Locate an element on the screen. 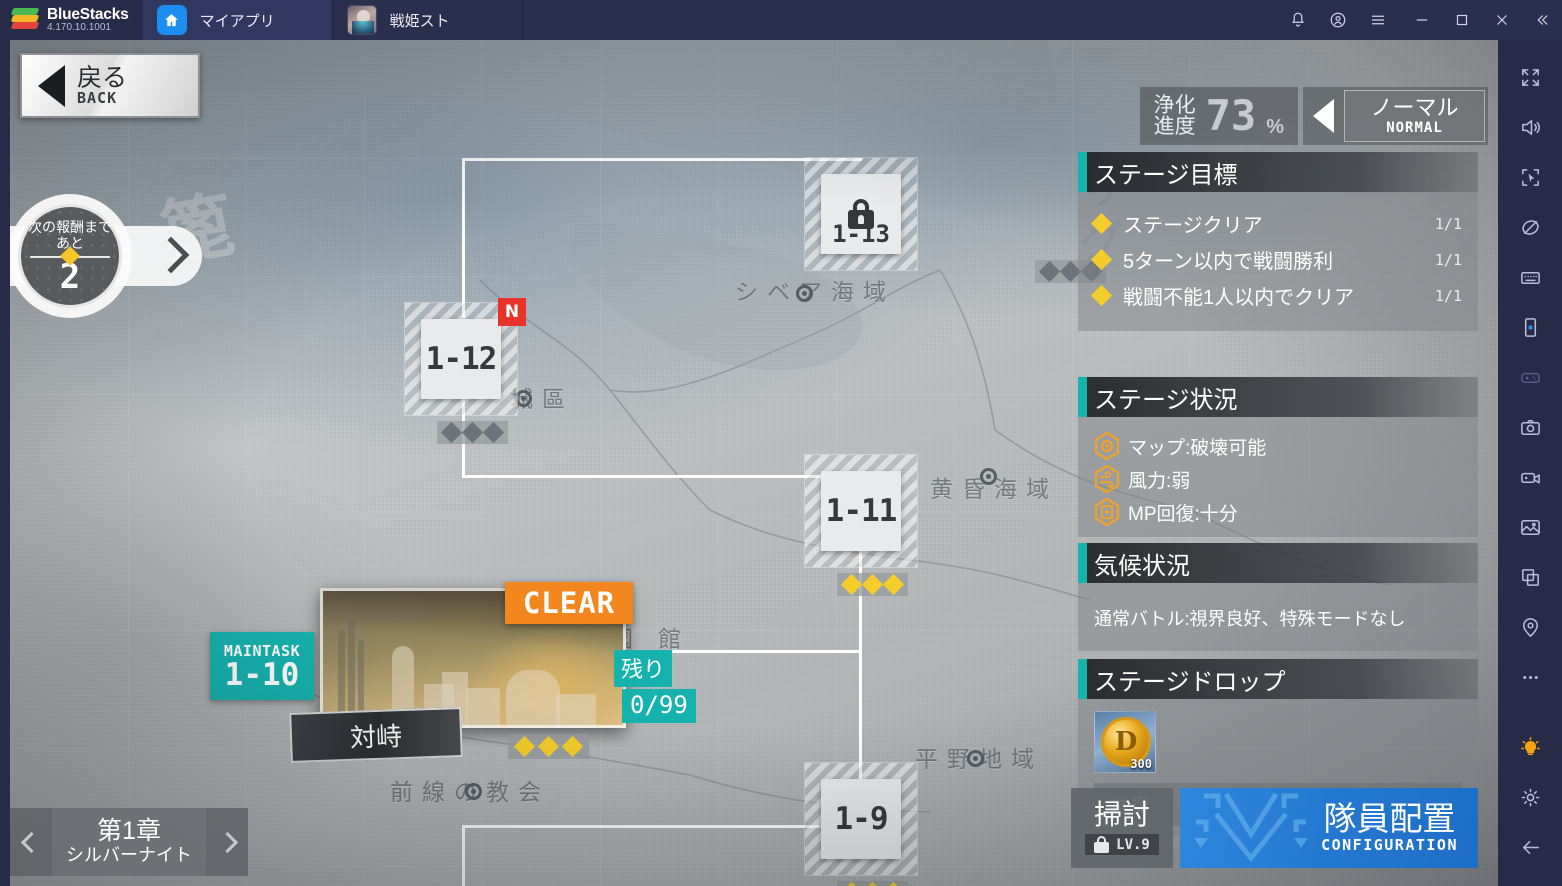 This screenshot has width=1562, height=886. reward-divider-diamond-icon is located at coordinates (70, 256).